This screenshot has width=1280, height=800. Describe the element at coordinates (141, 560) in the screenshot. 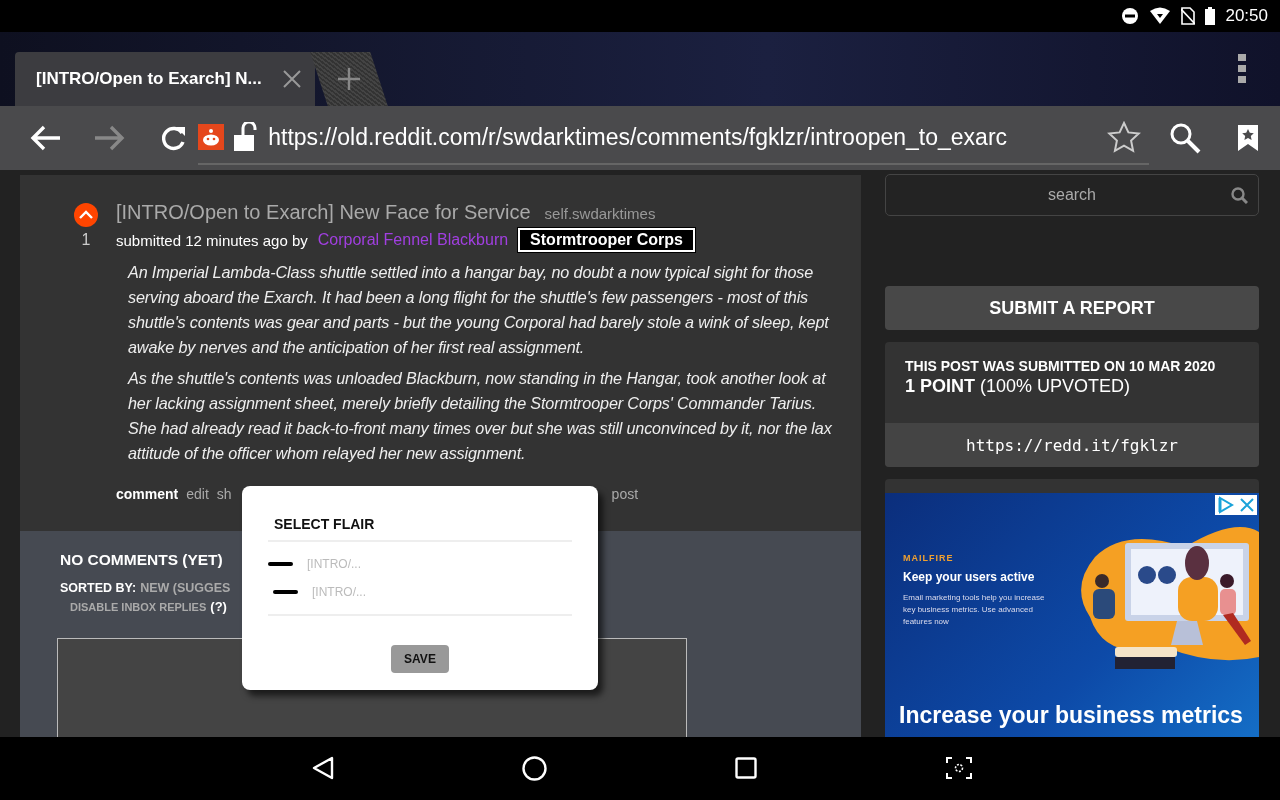

I see `comments-heading: NO COMMENTS (YET)` at that location.